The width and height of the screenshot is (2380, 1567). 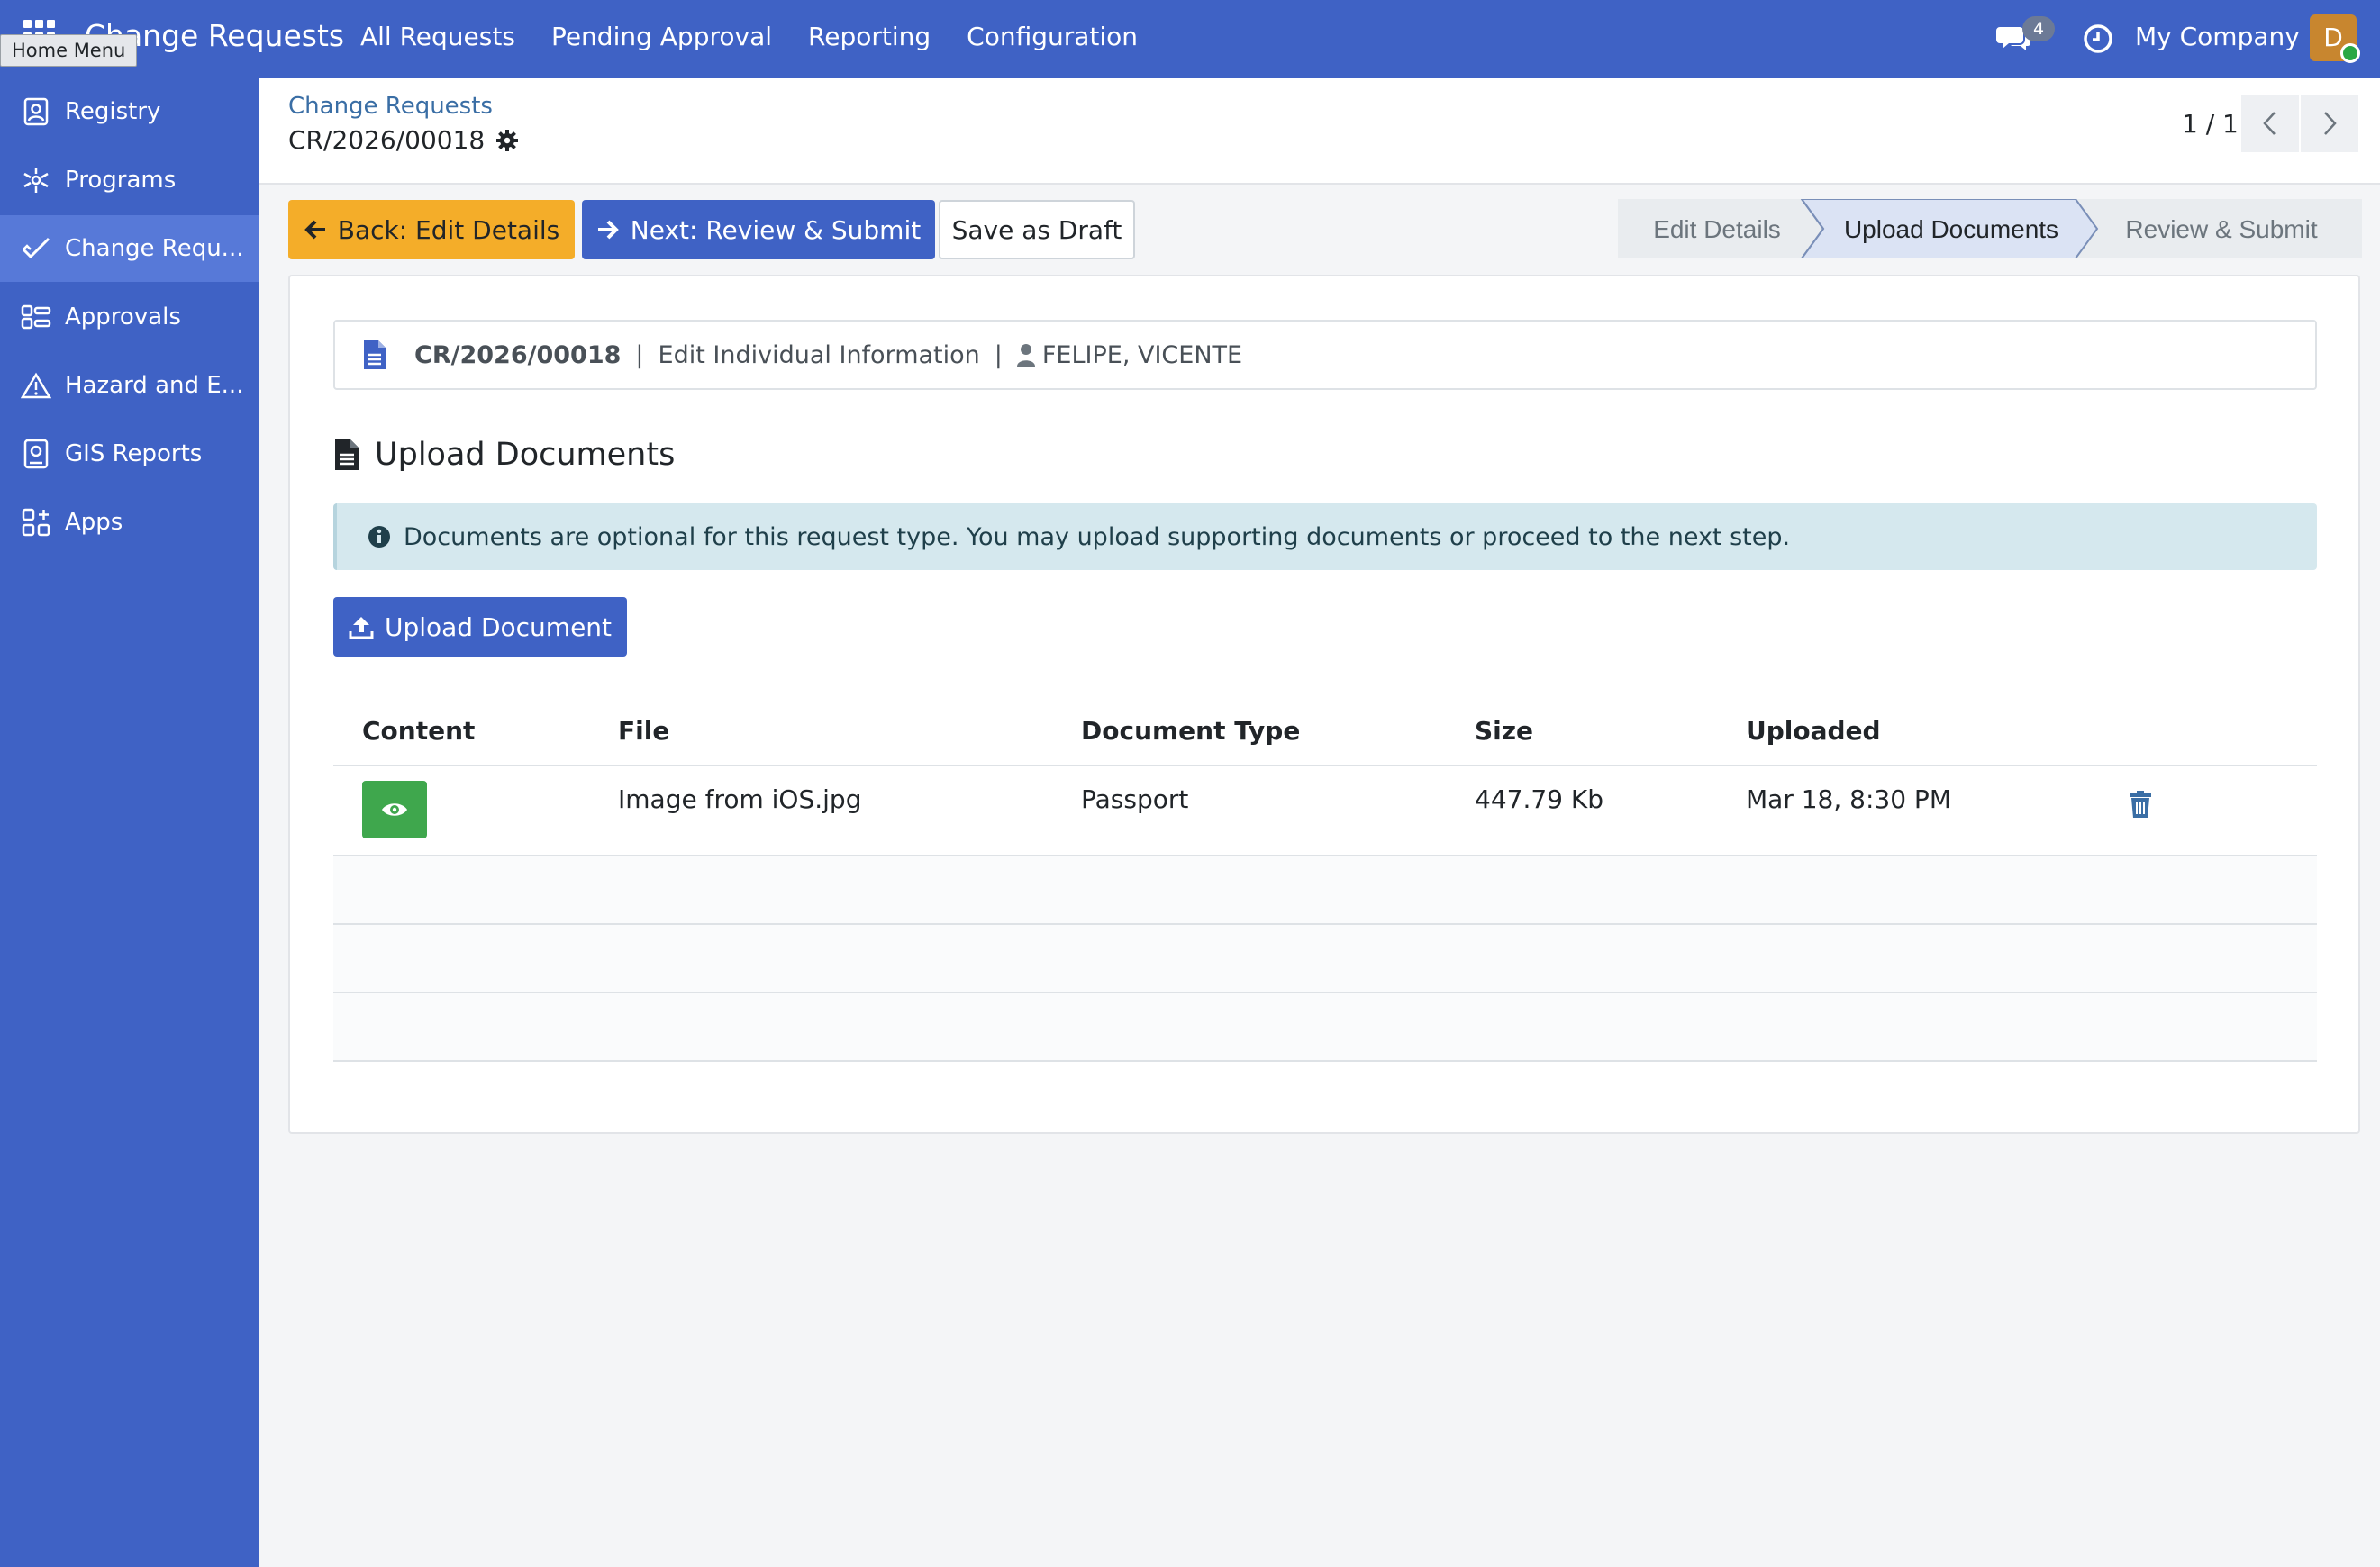 What do you see at coordinates (362, 628) in the screenshot?
I see `upload-icon` at bounding box center [362, 628].